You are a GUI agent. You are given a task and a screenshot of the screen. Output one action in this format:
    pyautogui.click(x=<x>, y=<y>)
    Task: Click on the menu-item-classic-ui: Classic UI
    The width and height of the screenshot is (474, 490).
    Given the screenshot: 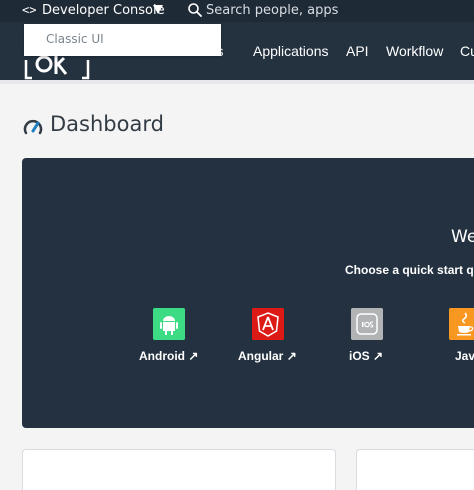 What is the action you would take?
    pyautogui.click(x=75, y=39)
    